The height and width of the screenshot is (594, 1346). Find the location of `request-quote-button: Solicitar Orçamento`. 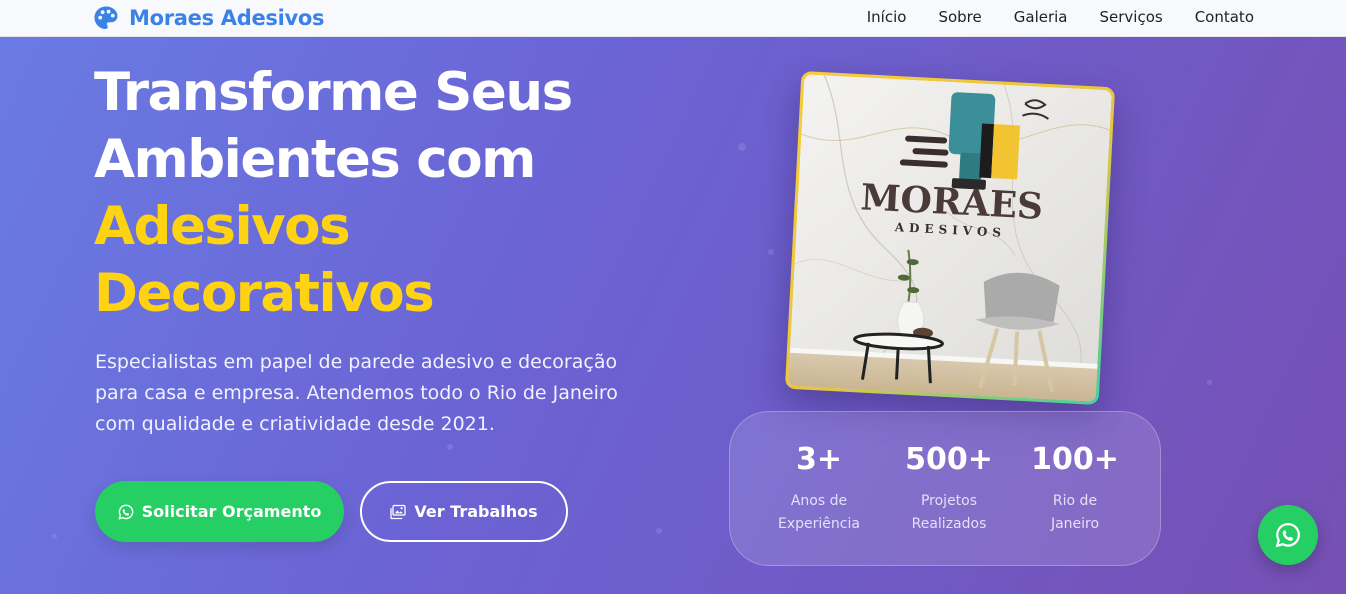

request-quote-button: Solicitar Orçamento is located at coordinates (219, 511).